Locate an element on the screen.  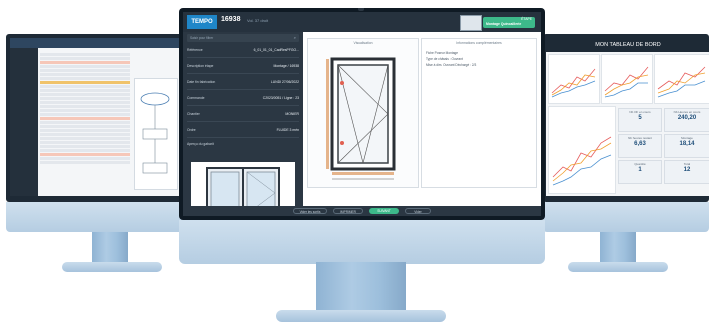
area-chart is located at coordinates (582, 161).